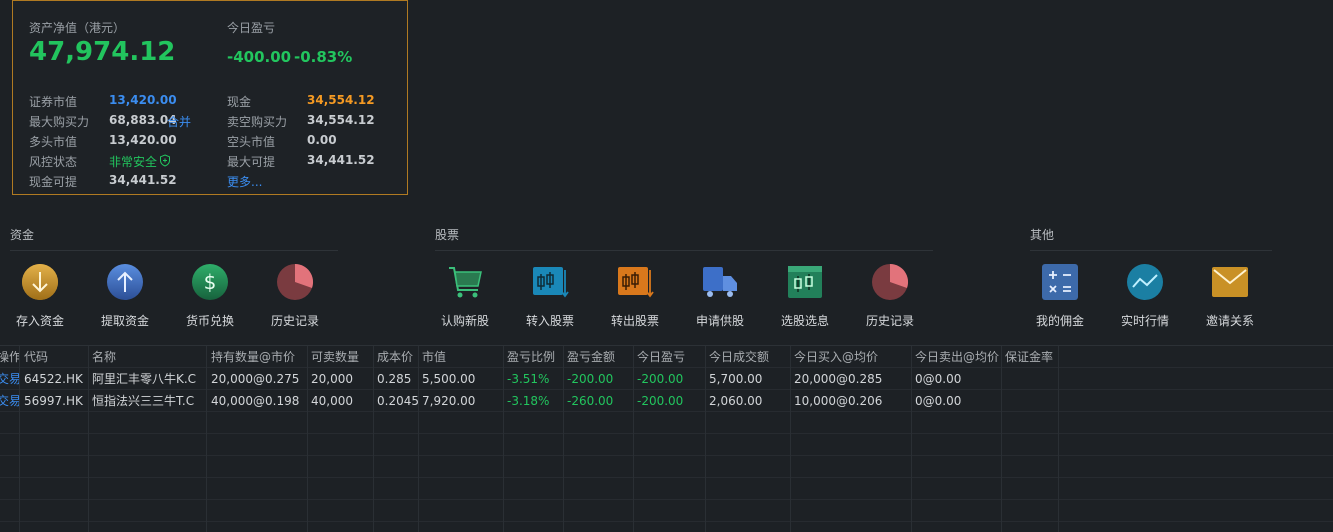 The image size is (1333, 532). I want to click on realtime-chart-icon, so click(1145, 282).